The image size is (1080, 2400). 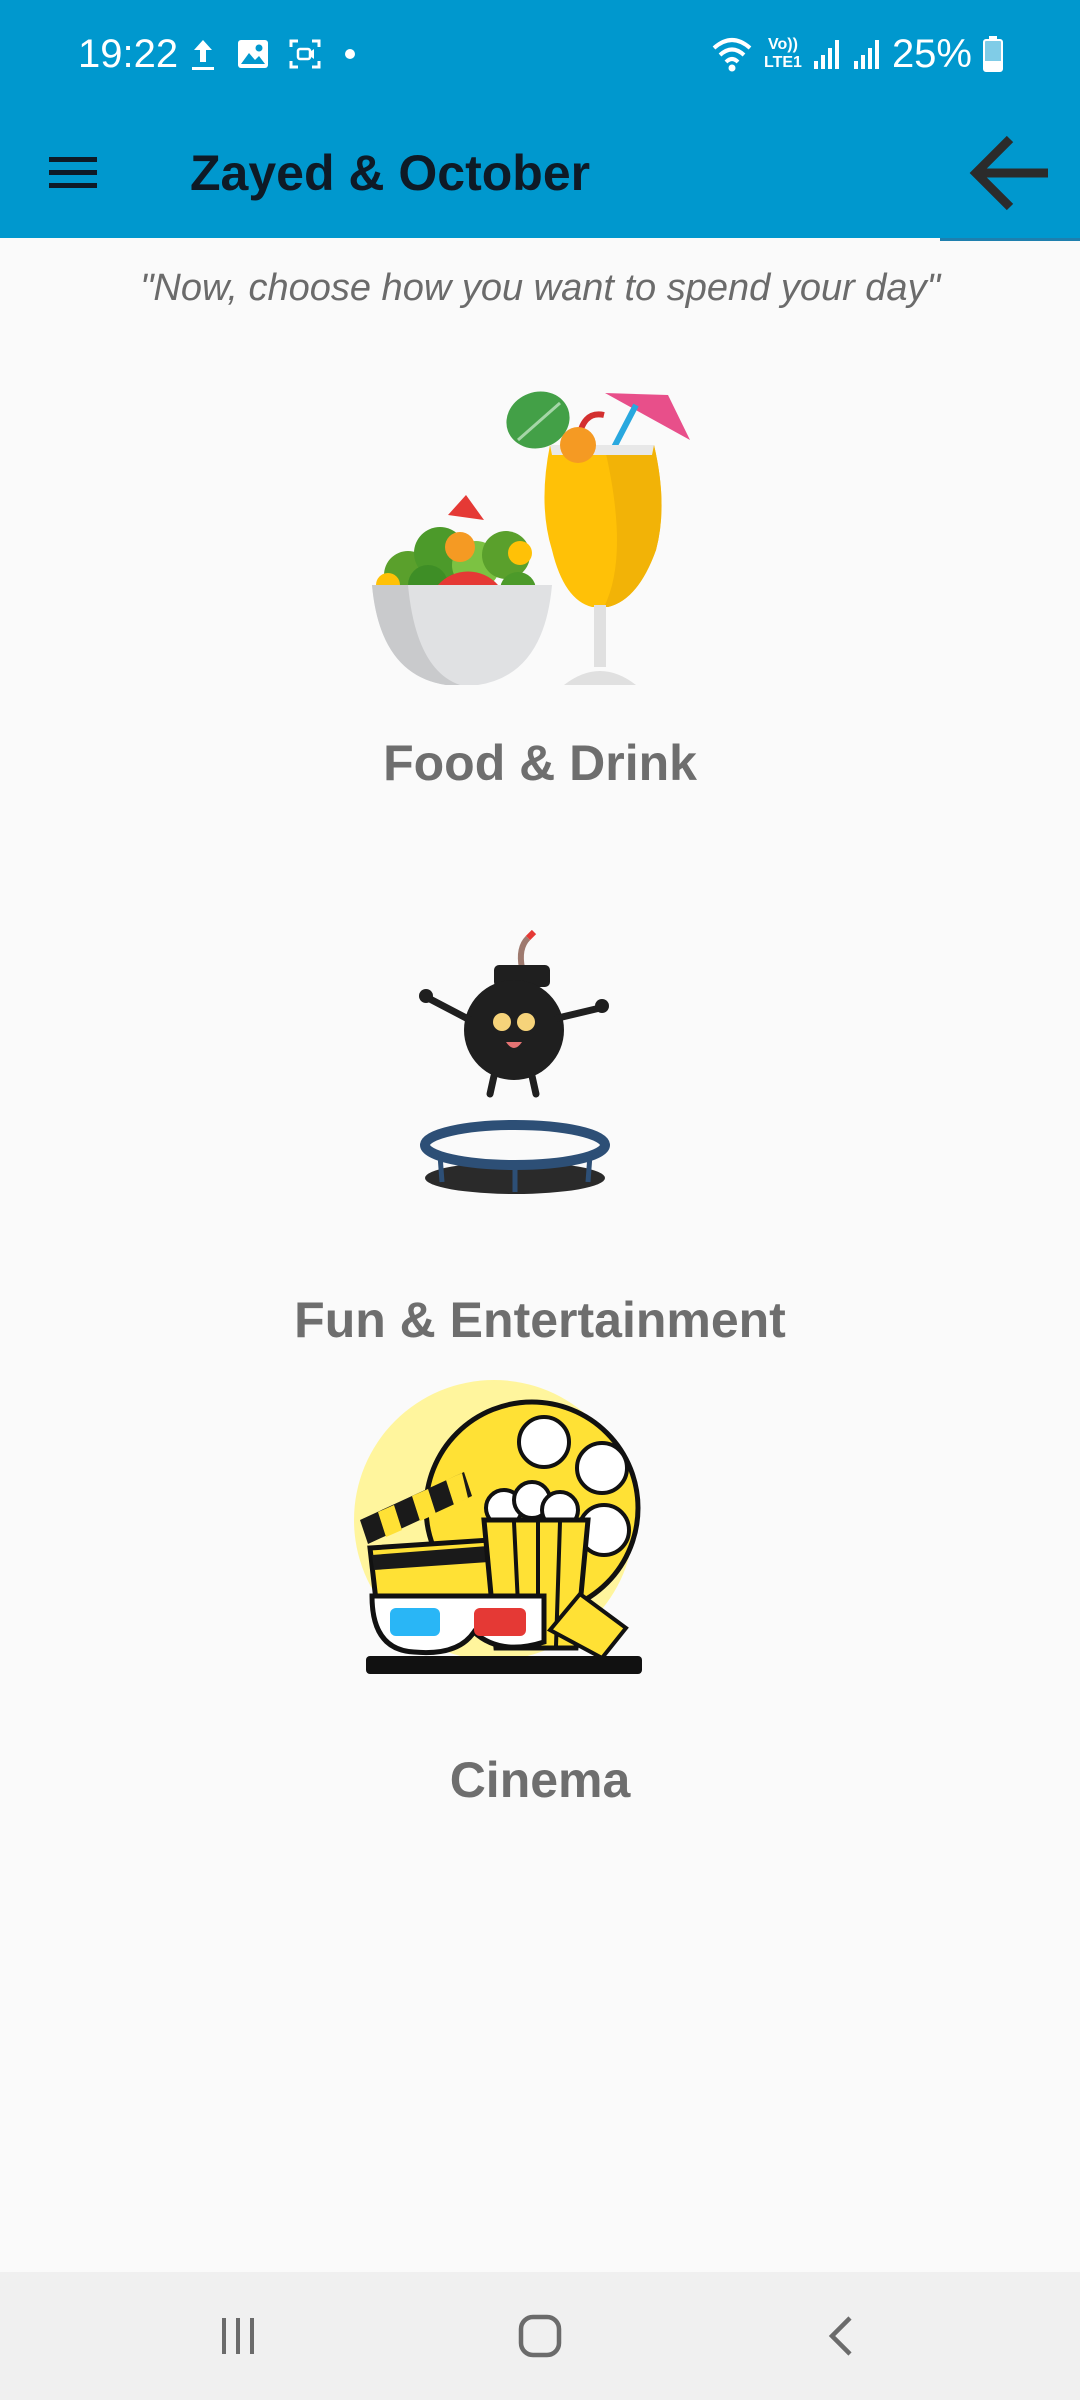 What do you see at coordinates (540, 54) in the screenshot?
I see `status-bar: 19:22 Vo)) LTE1 25%` at bounding box center [540, 54].